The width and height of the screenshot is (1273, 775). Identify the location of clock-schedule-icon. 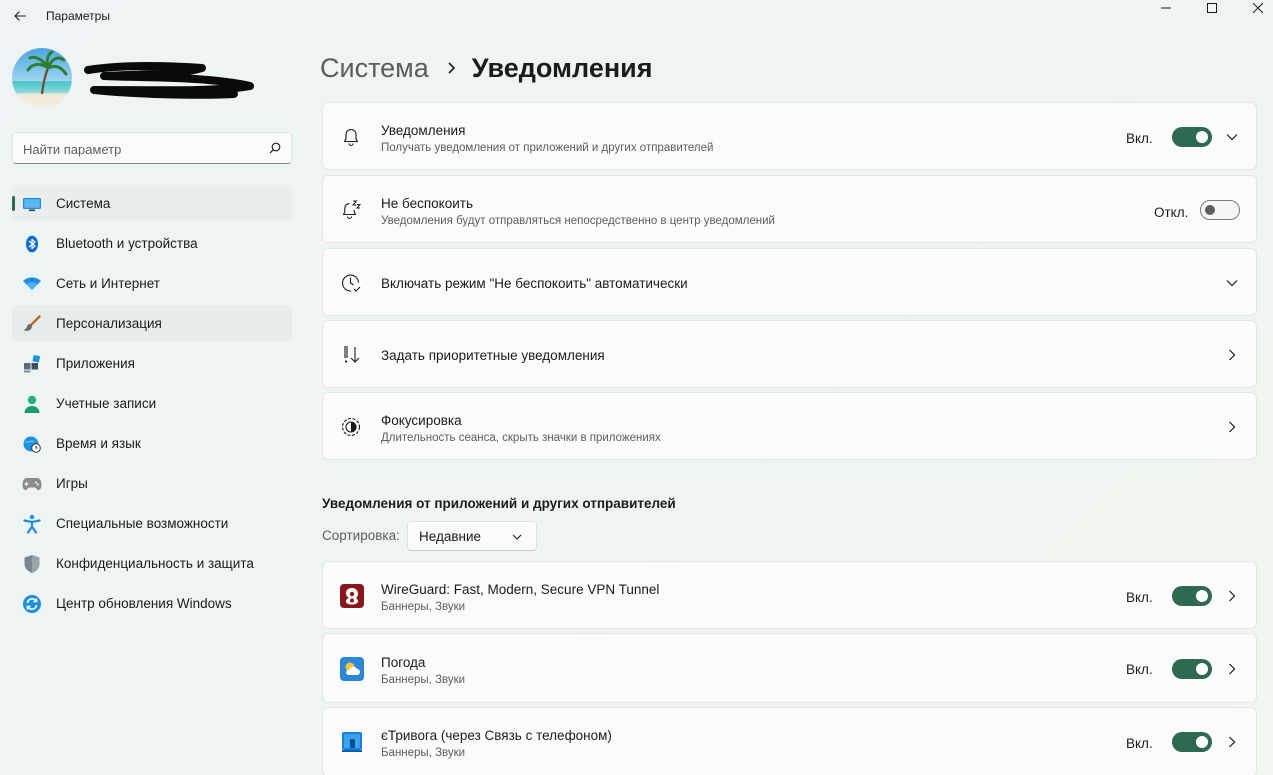
(351, 283).